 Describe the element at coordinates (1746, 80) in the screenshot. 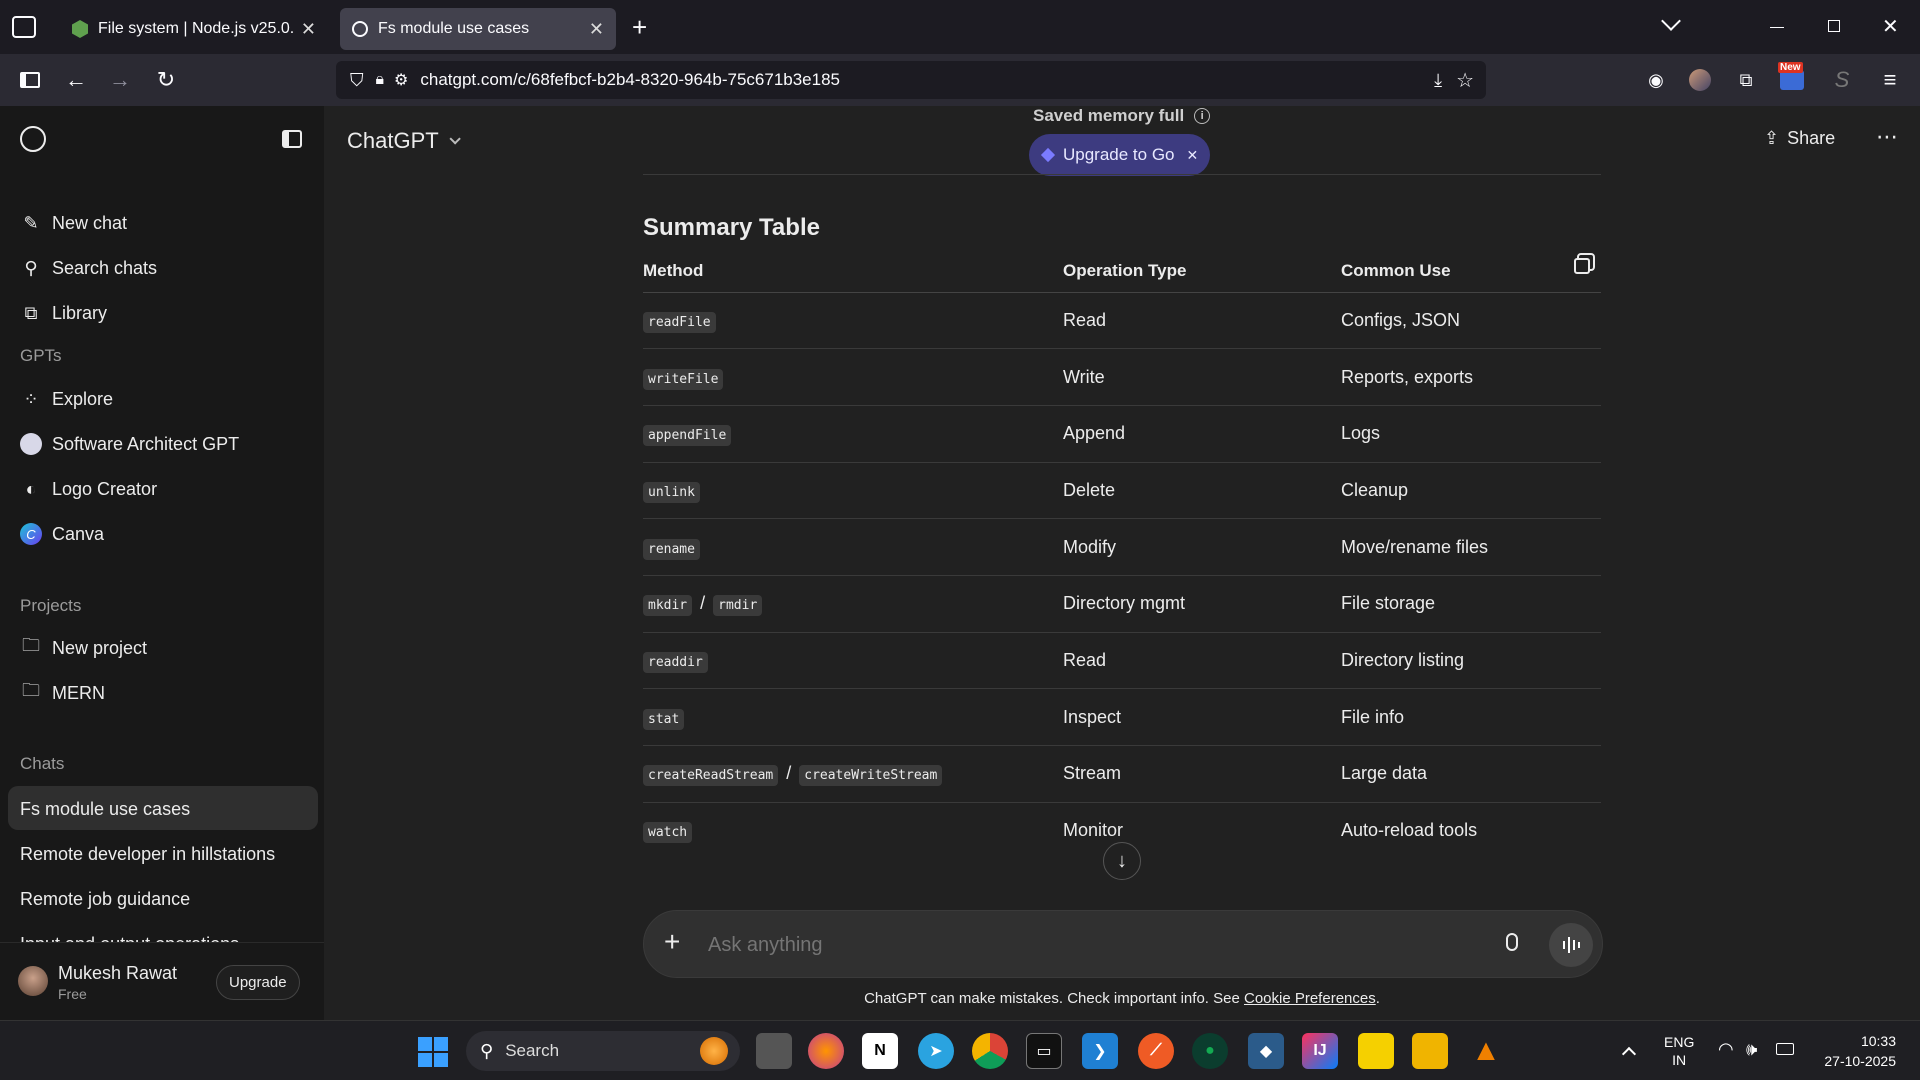

I see `extensions-puzzle-icon: ⧉` at that location.